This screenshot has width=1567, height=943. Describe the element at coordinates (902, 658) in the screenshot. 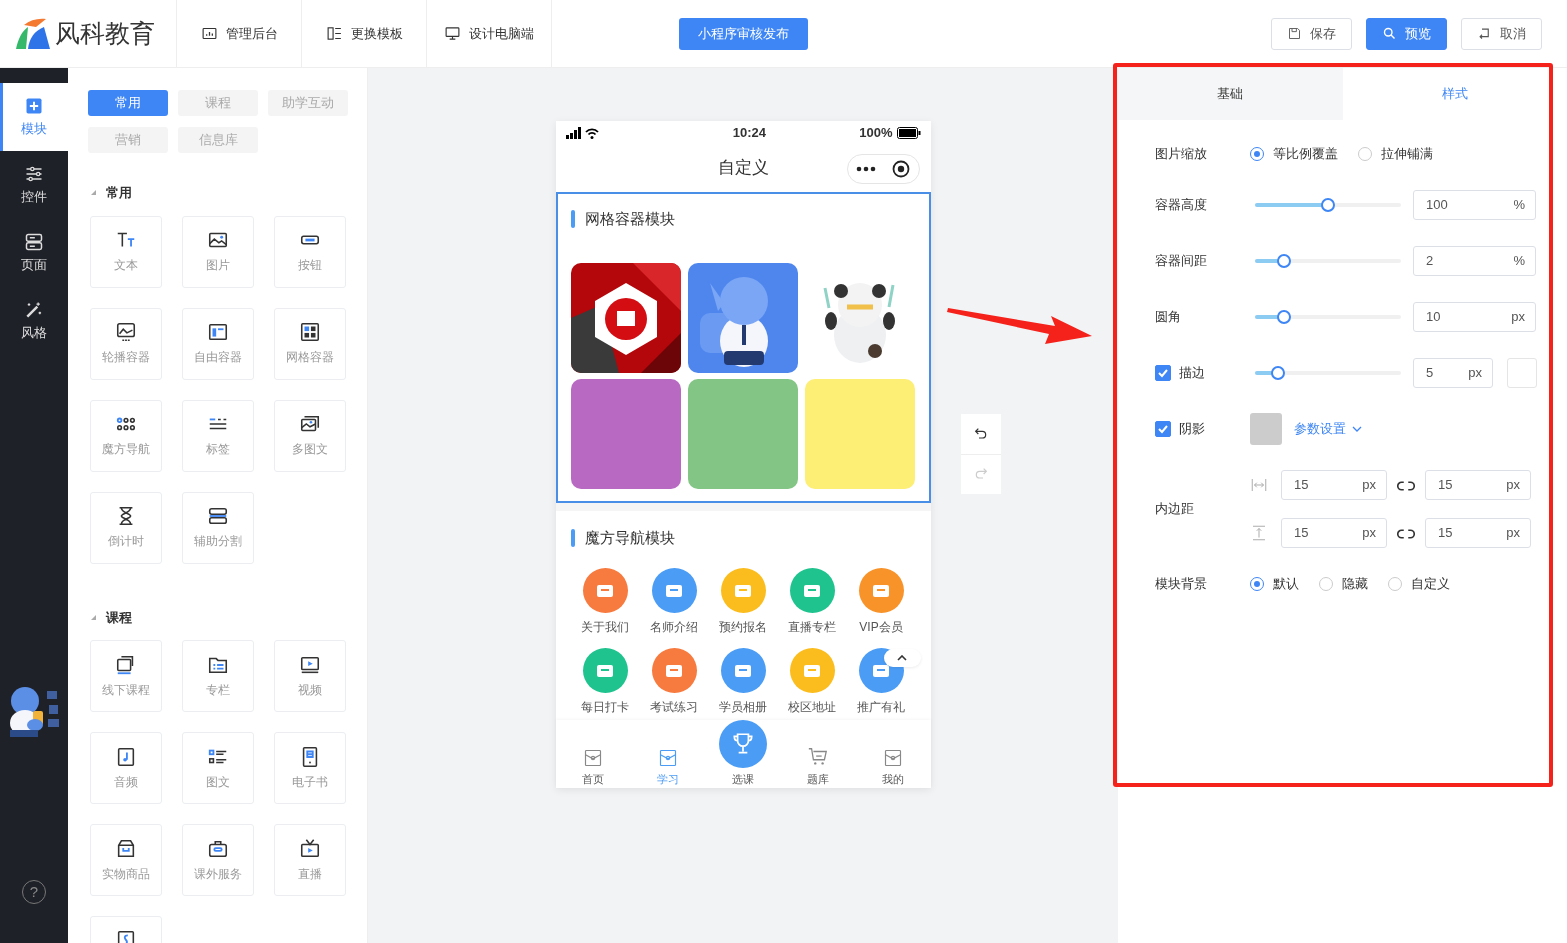

I see `collapse-button` at that location.